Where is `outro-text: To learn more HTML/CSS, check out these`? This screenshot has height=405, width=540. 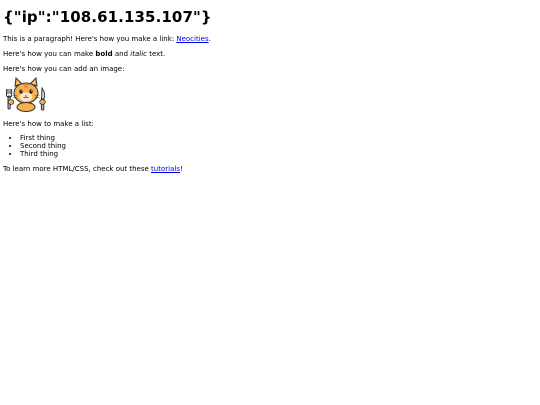 outro-text: To learn more HTML/CSS, check out these is located at coordinates (77, 169).